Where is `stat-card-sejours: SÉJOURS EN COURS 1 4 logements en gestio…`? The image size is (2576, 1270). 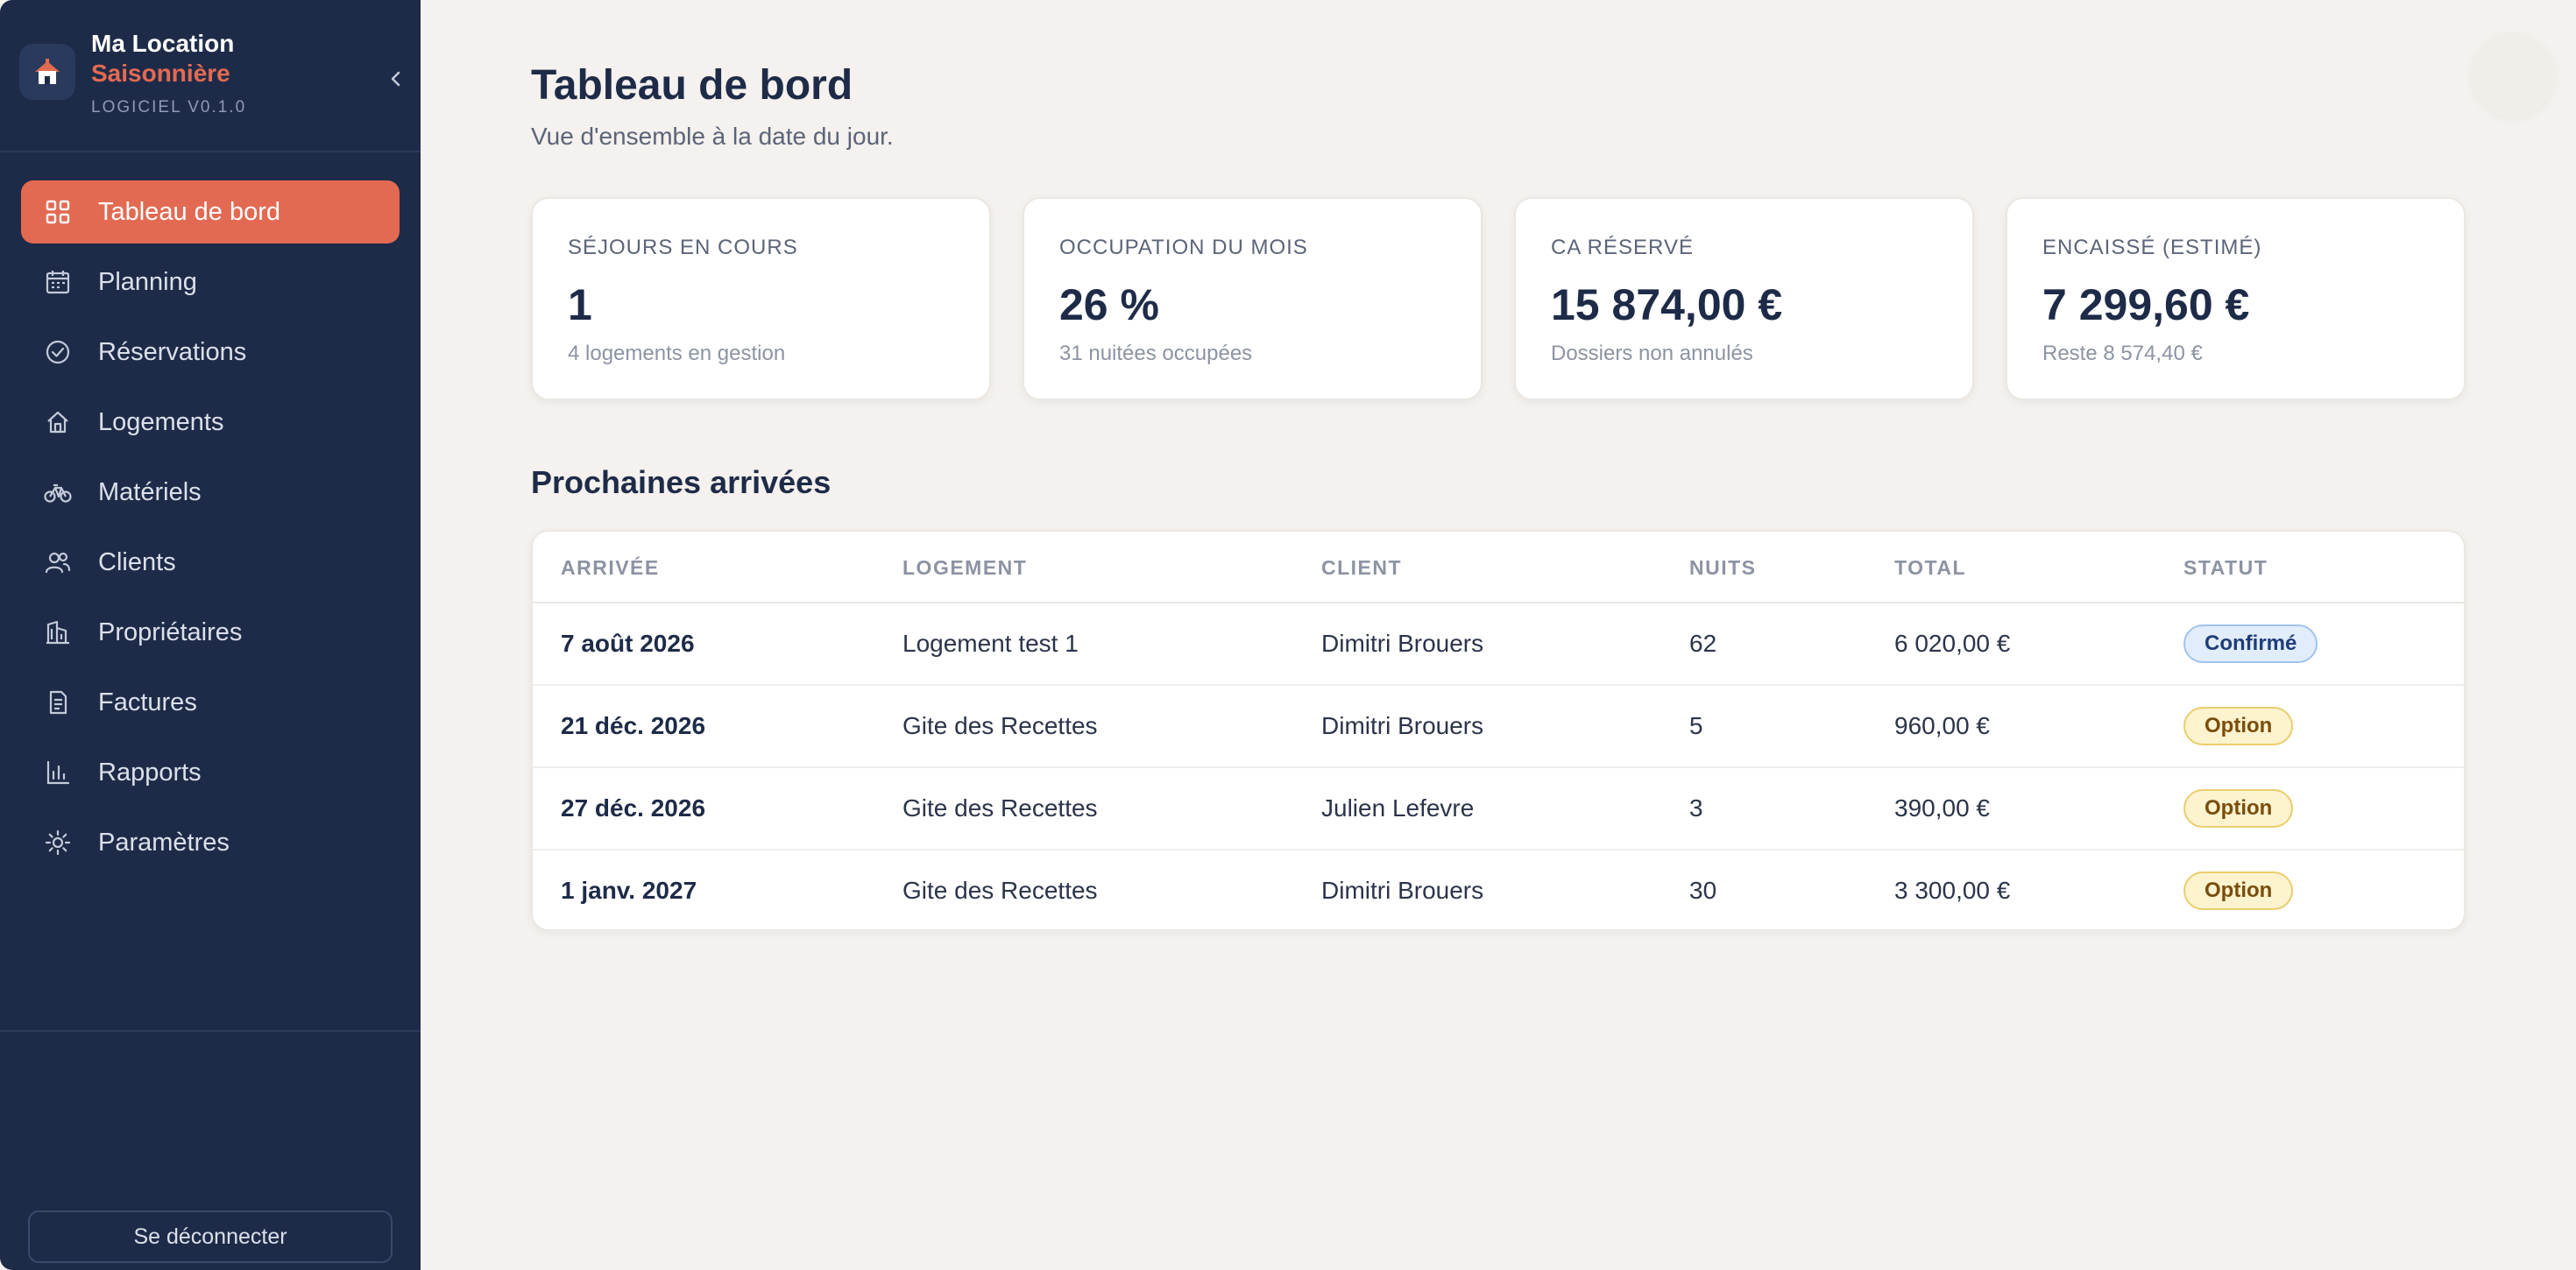 stat-card-sejours: SÉJOURS EN COURS 1 4 logements en gestio… is located at coordinates (761, 298).